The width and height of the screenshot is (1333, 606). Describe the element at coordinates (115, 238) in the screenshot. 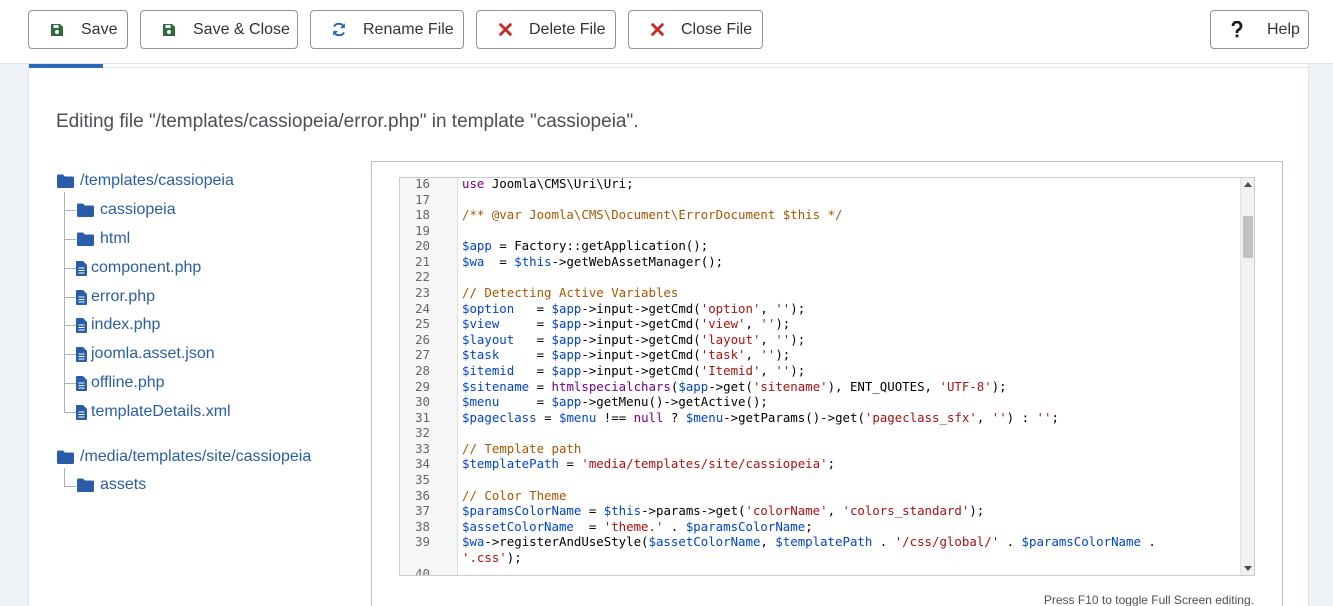

I see `tree-label: html` at that location.